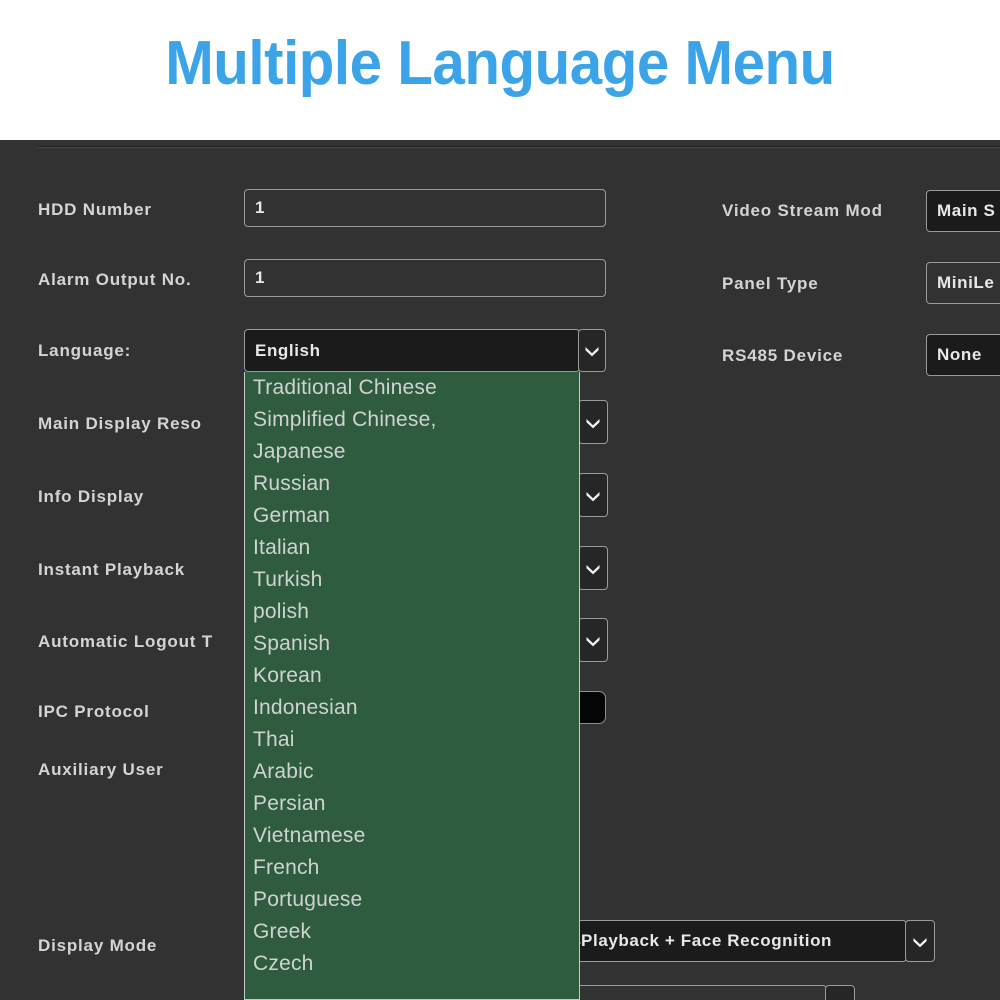  What do you see at coordinates (412, 548) in the screenshot?
I see `language-option: Italian` at bounding box center [412, 548].